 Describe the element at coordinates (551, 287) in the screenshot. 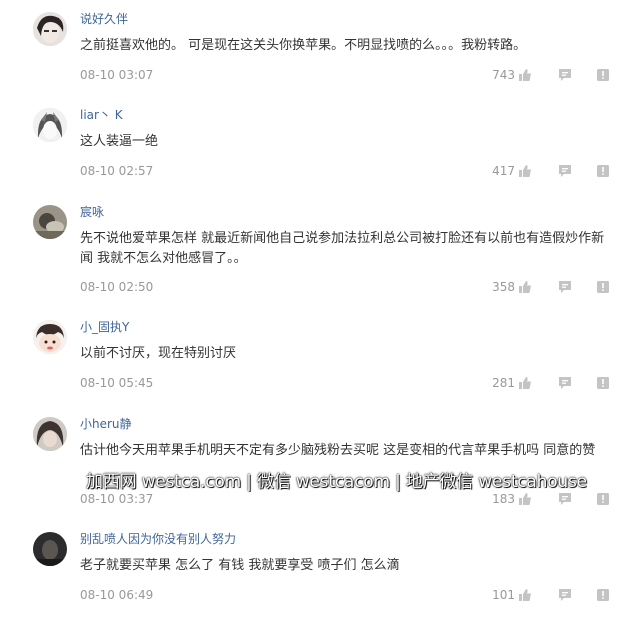

I see `comment-actions: 358` at that location.